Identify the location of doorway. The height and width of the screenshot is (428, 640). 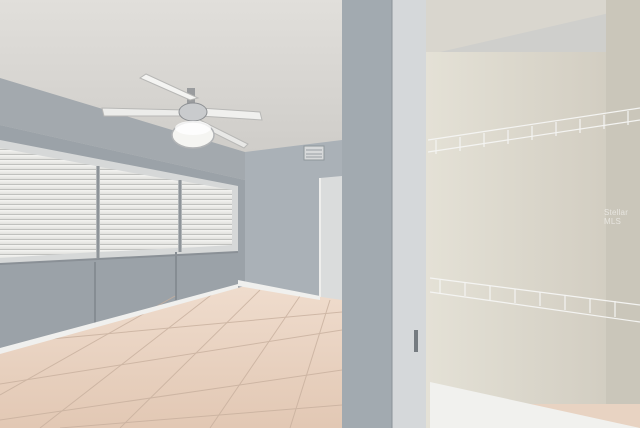
(331, 238).